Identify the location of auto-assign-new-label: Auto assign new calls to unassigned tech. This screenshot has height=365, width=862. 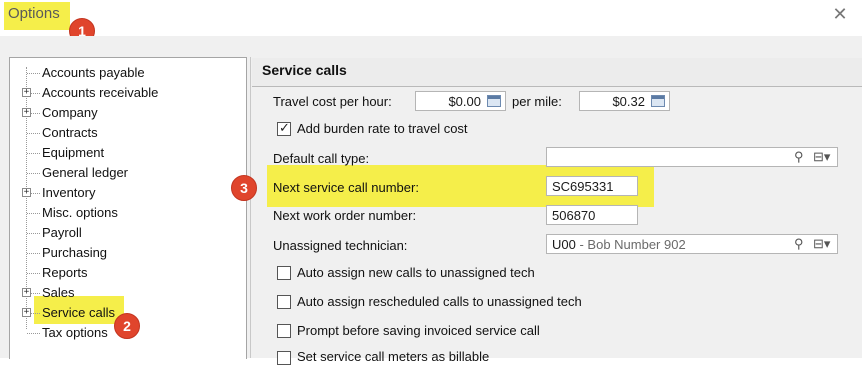
(416, 272).